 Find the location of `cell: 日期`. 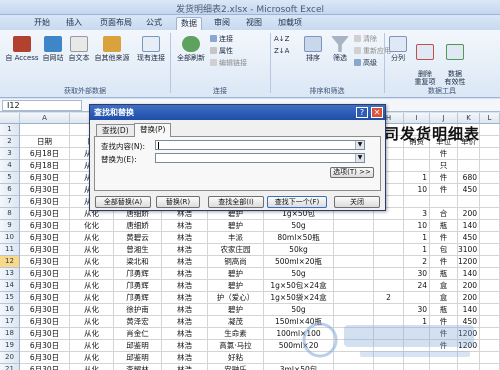

cell: 日期 is located at coordinates (45, 142).